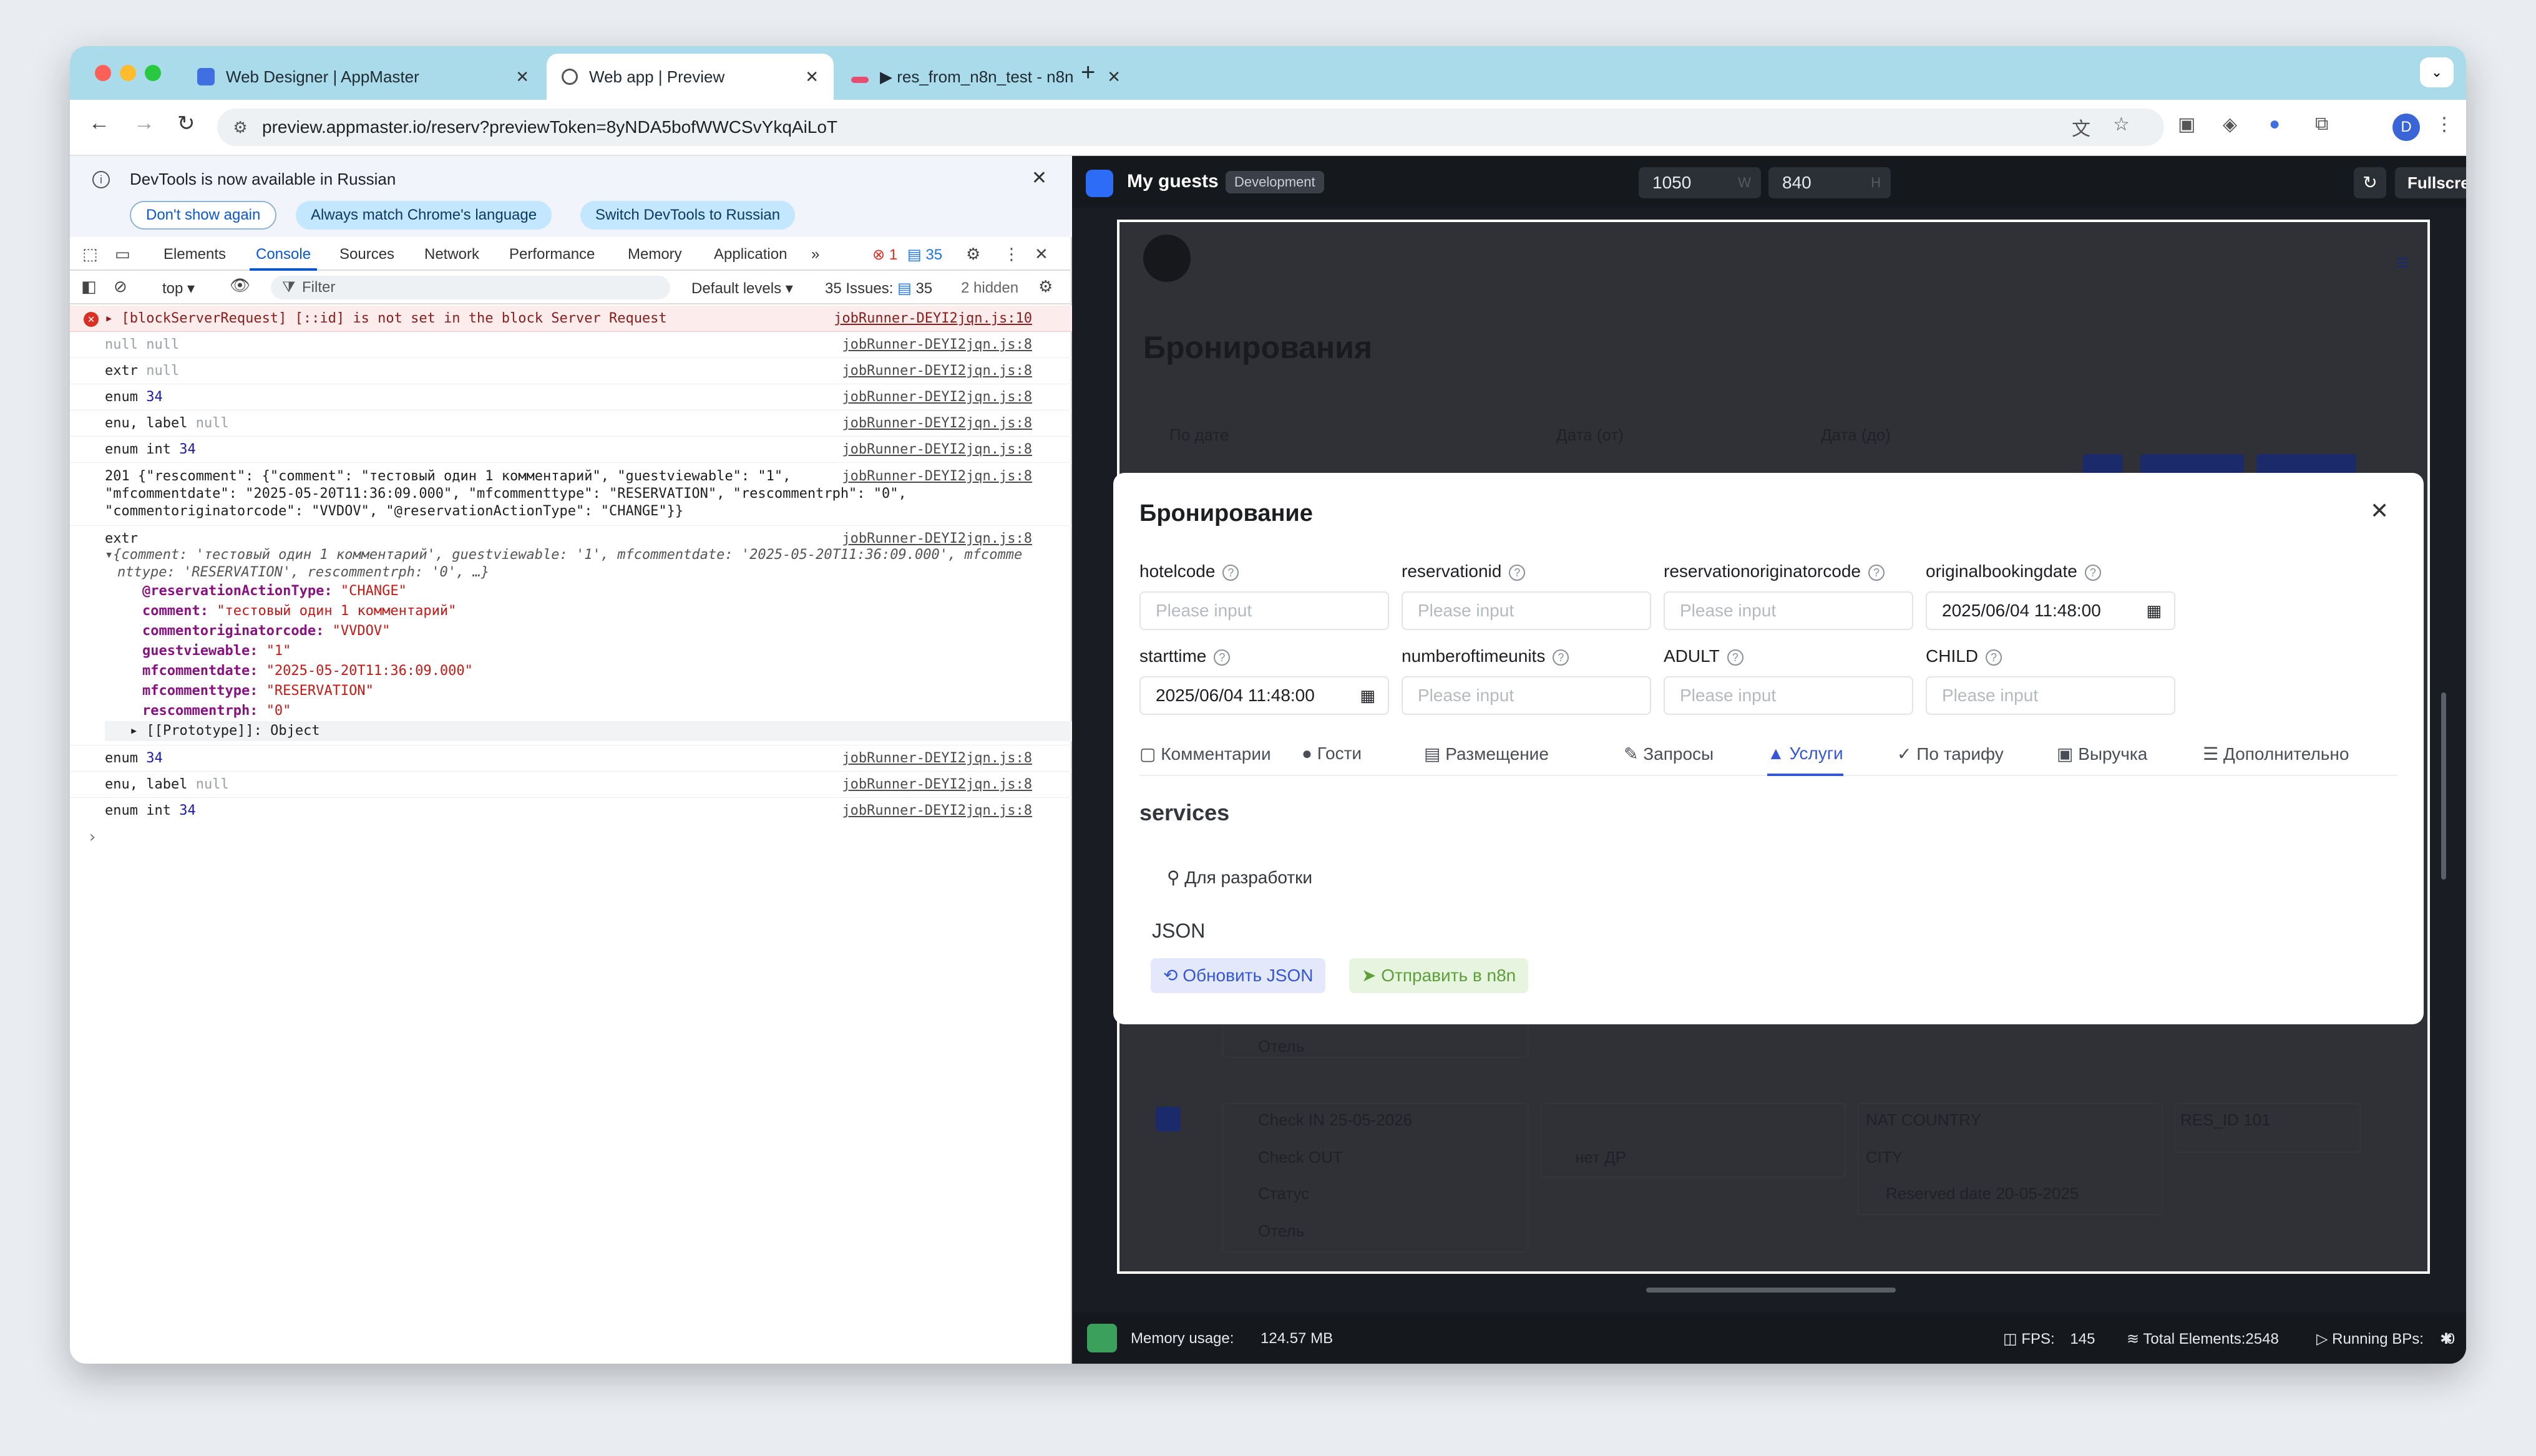  I want to click on kebab-menu-icon: ⋮, so click(2444, 124).